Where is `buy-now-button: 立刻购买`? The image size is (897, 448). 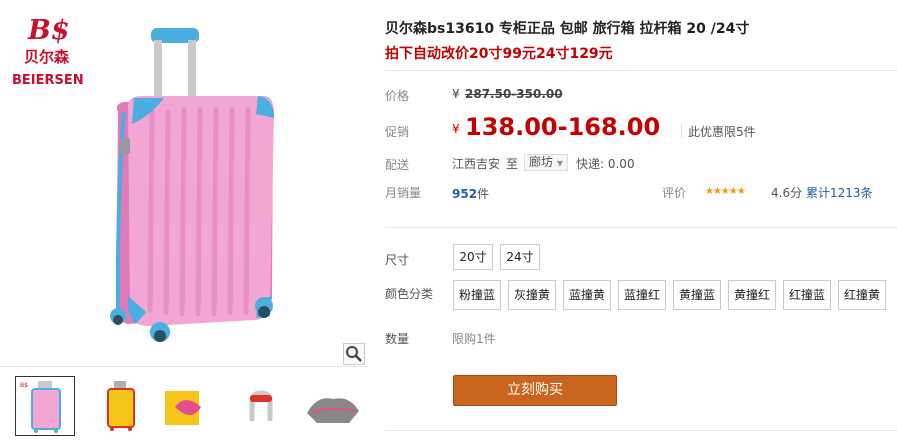 buy-now-button: 立刻购买 is located at coordinates (535, 390).